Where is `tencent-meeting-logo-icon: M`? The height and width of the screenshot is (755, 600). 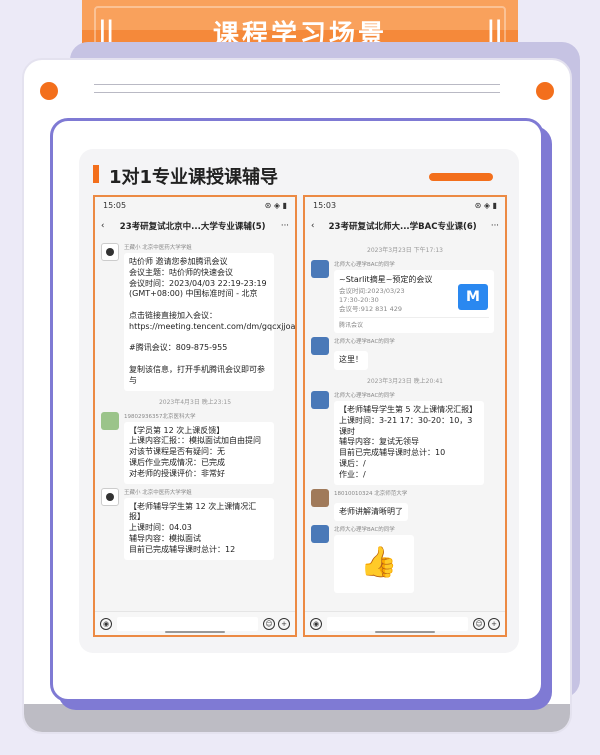 tencent-meeting-logo-icon: M is located at coordinates (473, 297).